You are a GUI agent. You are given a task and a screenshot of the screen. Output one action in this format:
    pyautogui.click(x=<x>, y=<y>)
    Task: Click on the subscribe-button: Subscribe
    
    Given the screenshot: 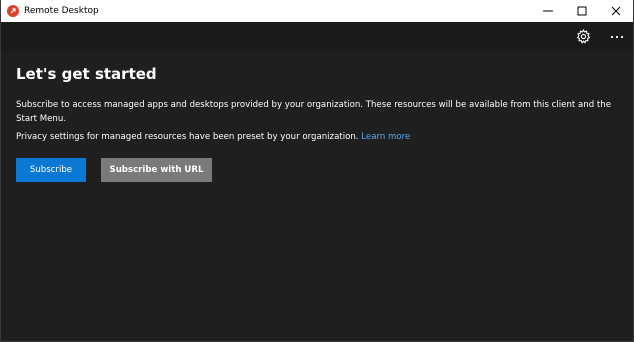 What is the action you would take?
    pyautogui.click(x=51, y=170)
    